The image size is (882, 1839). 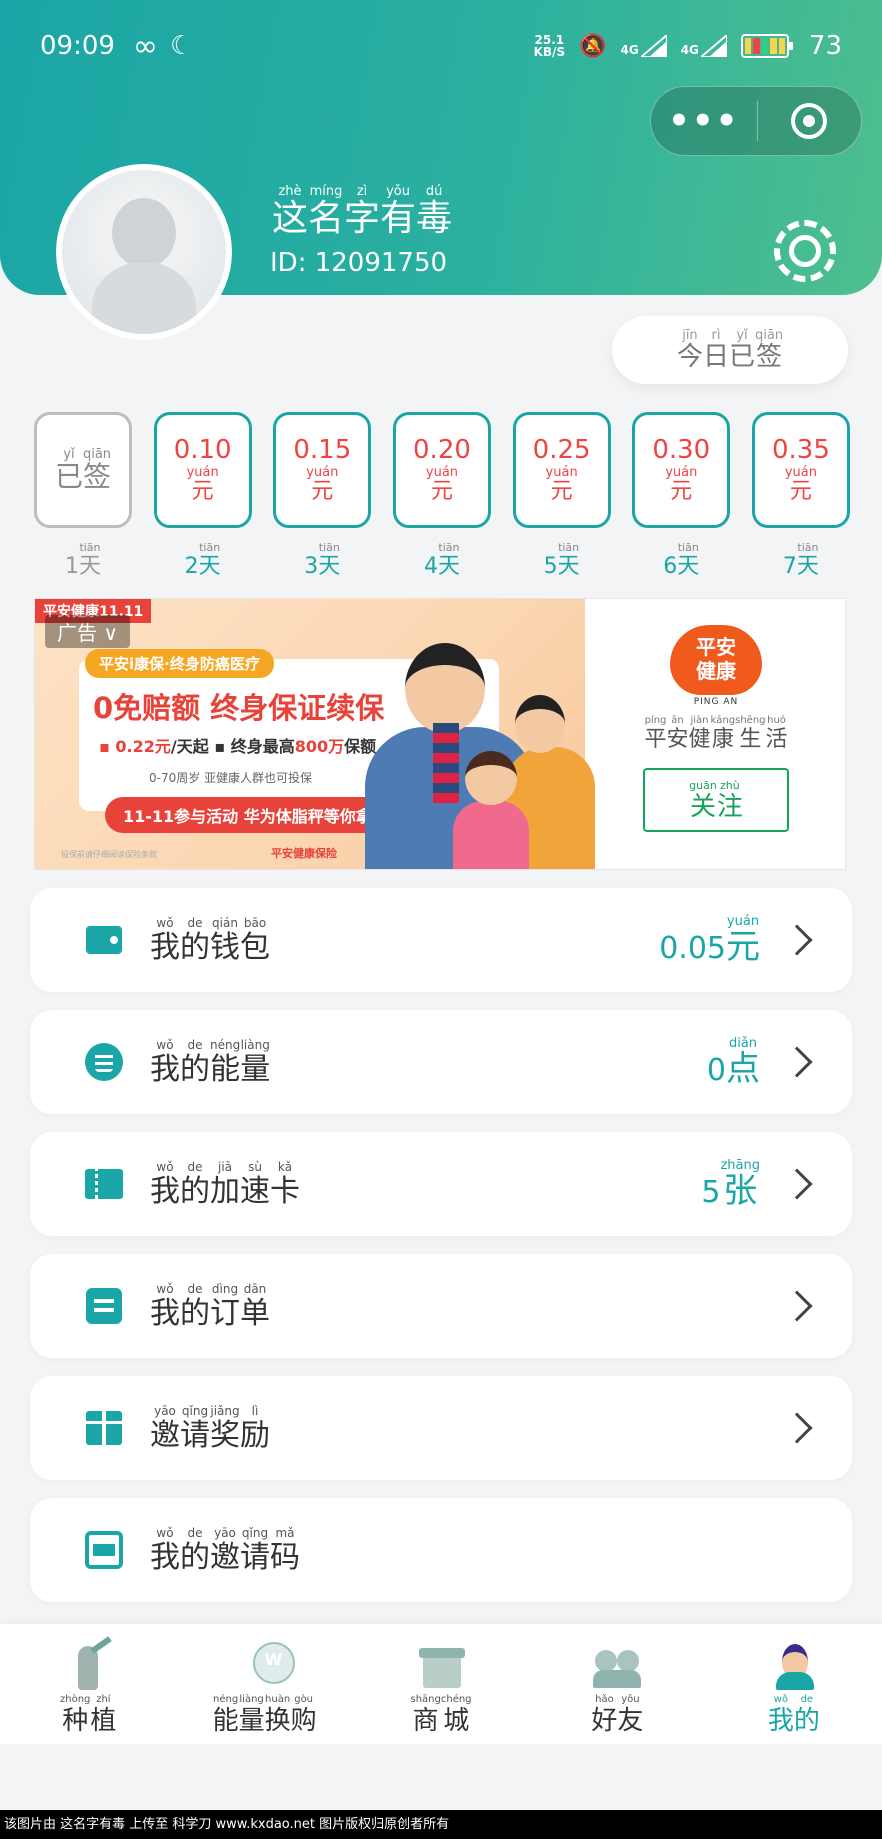 I want to click on ruby-char: kāng 康, so click(x=723, y=732).